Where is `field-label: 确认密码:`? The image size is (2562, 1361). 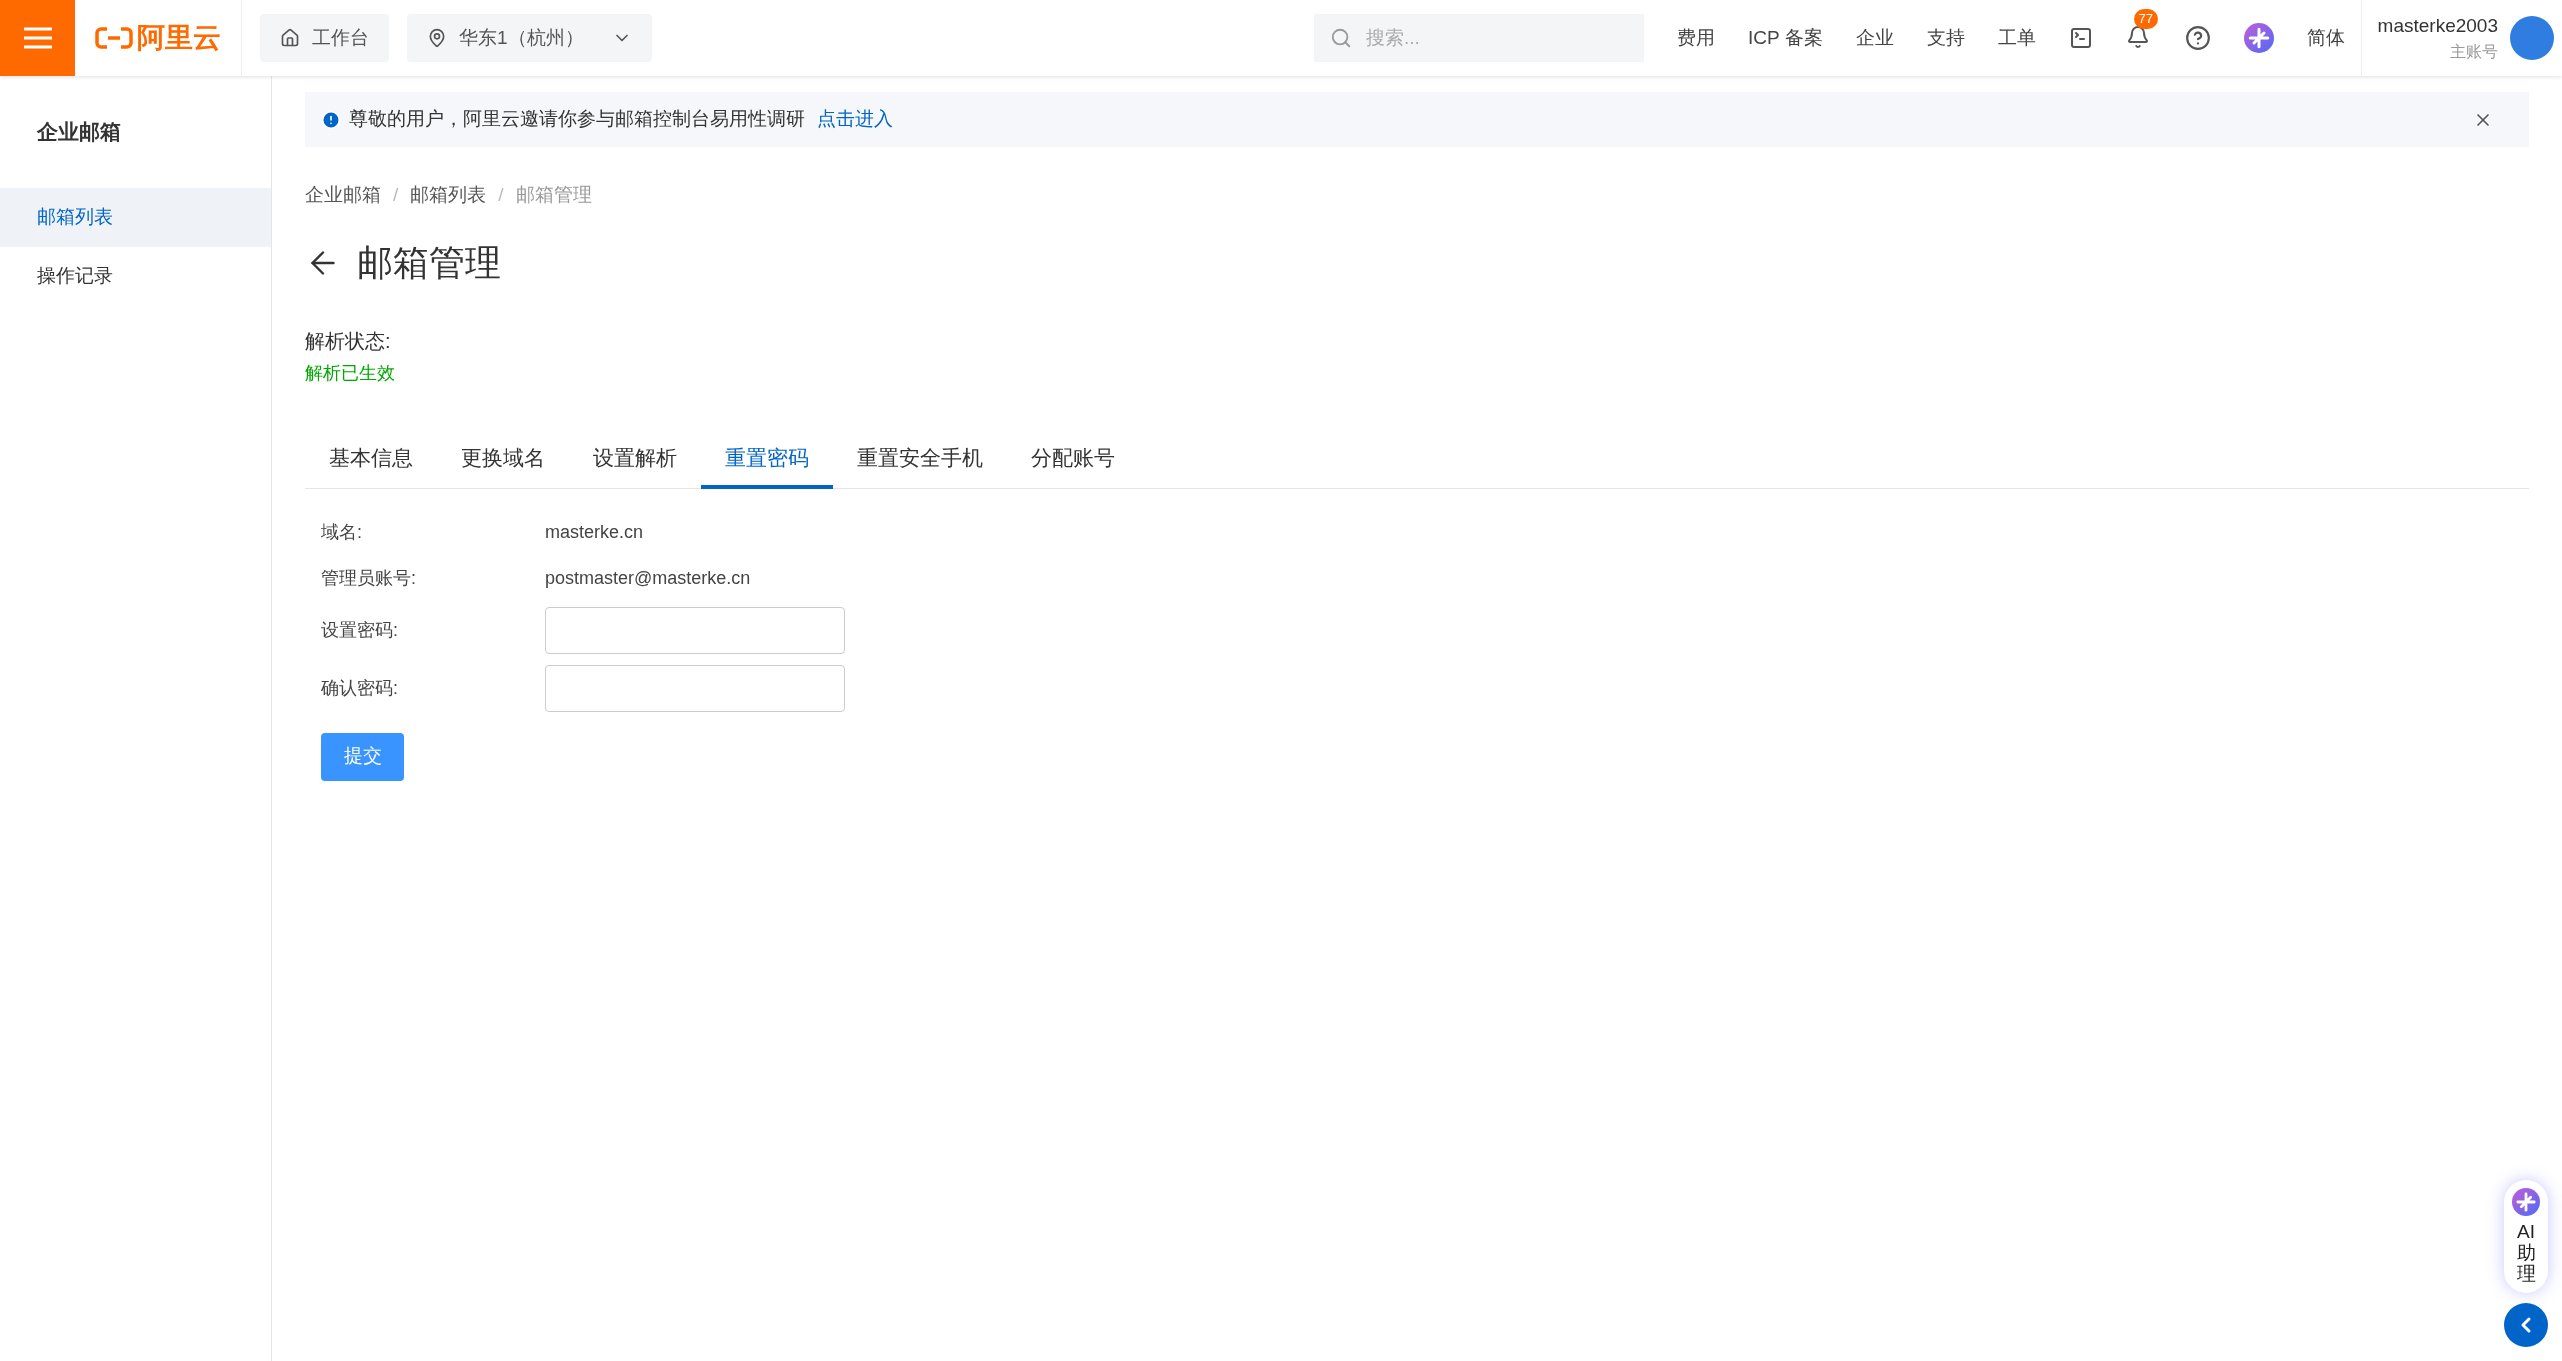 field-label: 确认密码: is located at coordinates (360, 688).